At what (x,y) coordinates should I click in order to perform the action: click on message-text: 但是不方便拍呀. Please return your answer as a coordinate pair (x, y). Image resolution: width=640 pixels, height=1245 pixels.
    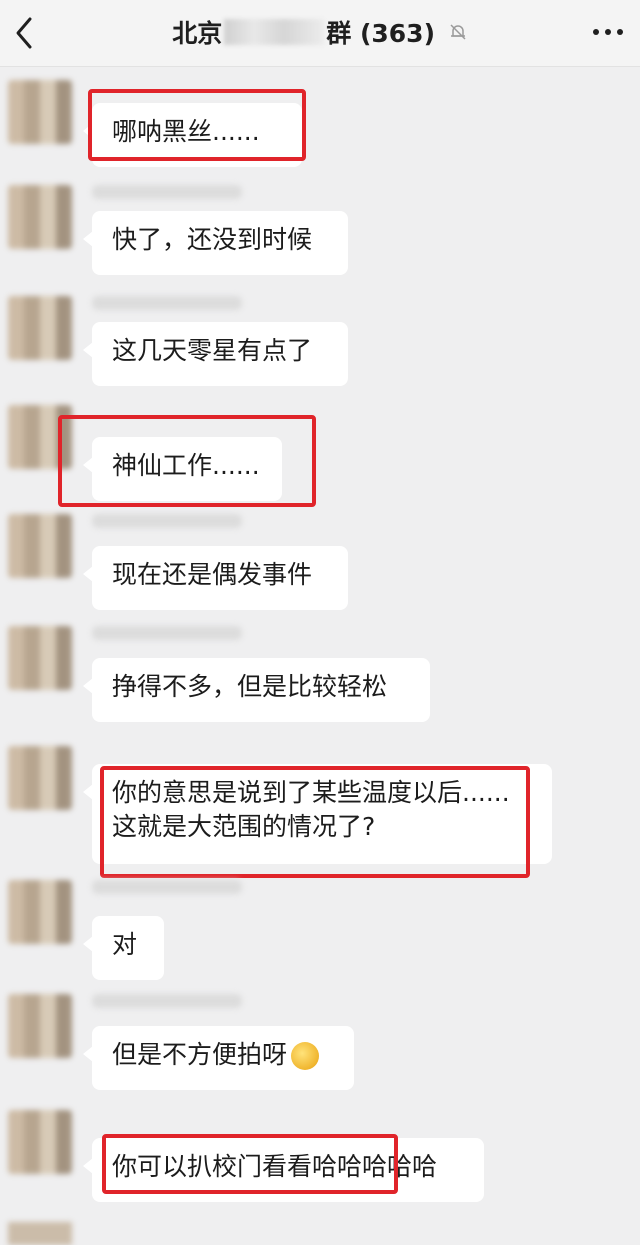
    Looking at the image, I should click on (200, 1054).